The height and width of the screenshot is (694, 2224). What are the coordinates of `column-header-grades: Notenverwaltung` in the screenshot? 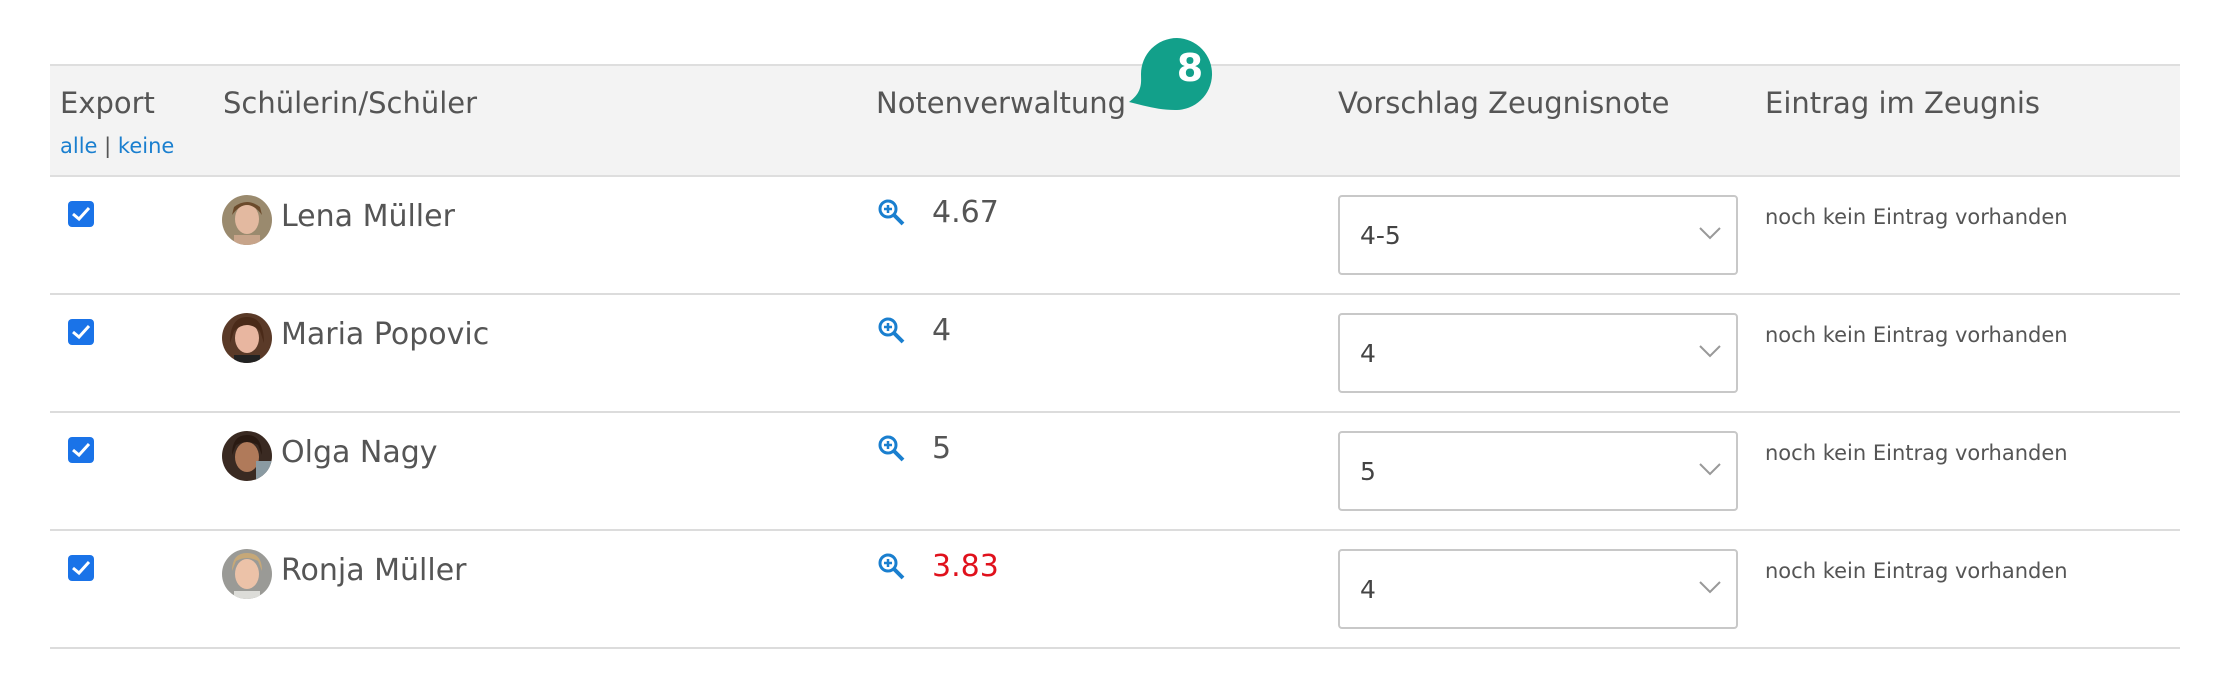 It's located at (1001, 103).